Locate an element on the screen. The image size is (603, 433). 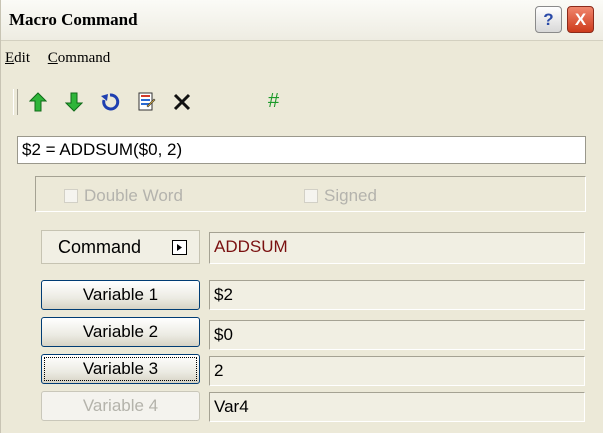
options-group: Double Word Signed is located at coordinates (310, 194).